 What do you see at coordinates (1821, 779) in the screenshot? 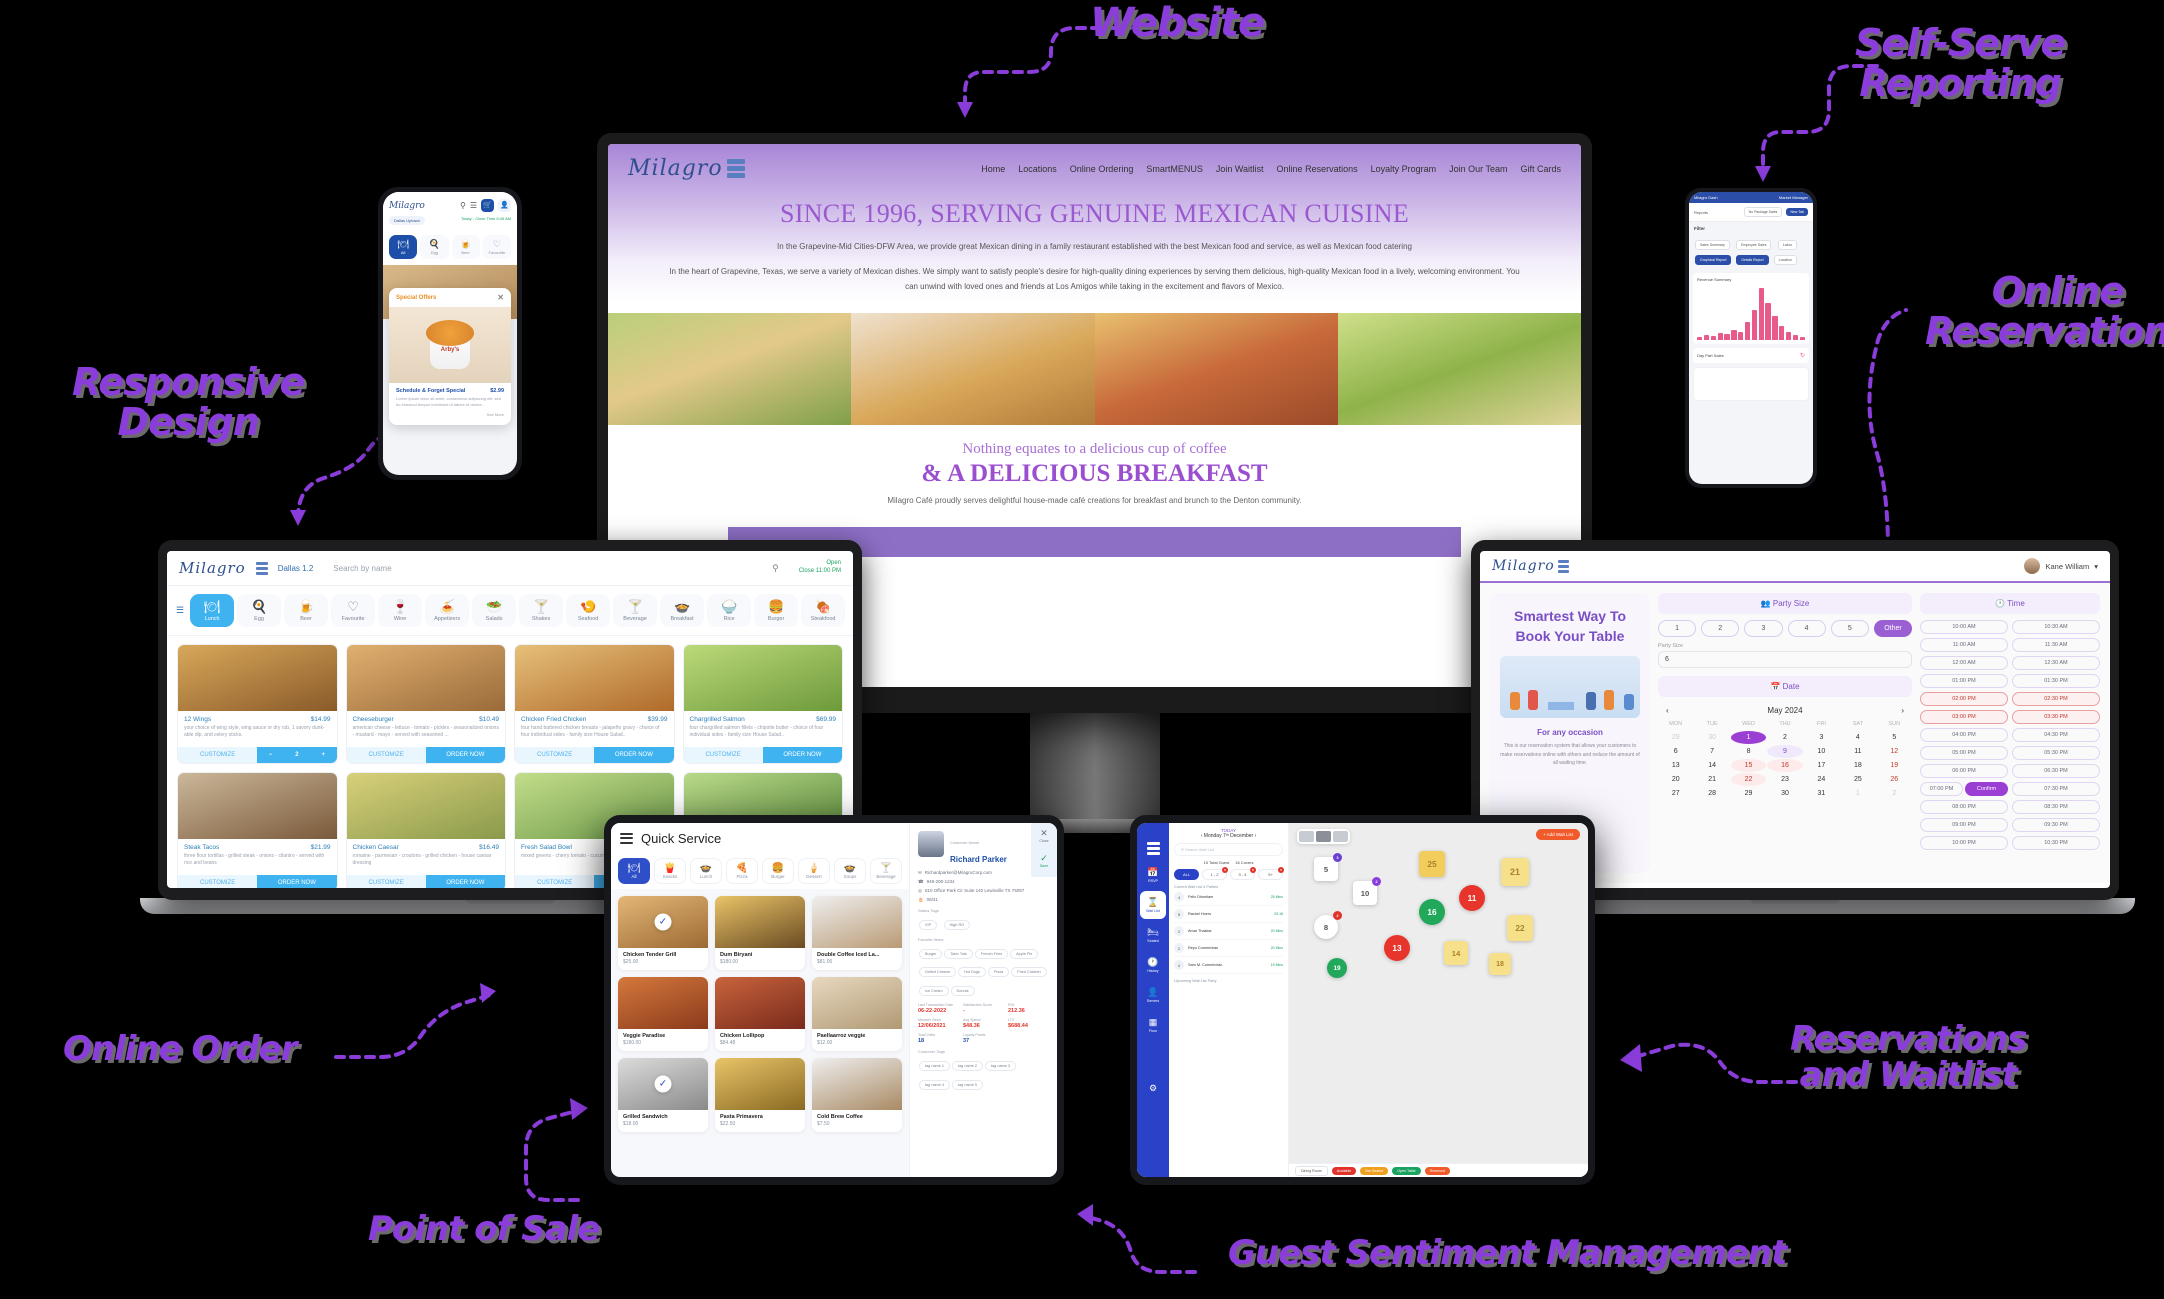
I see `calendar-day: 24` at bounding box center [1821, 779].